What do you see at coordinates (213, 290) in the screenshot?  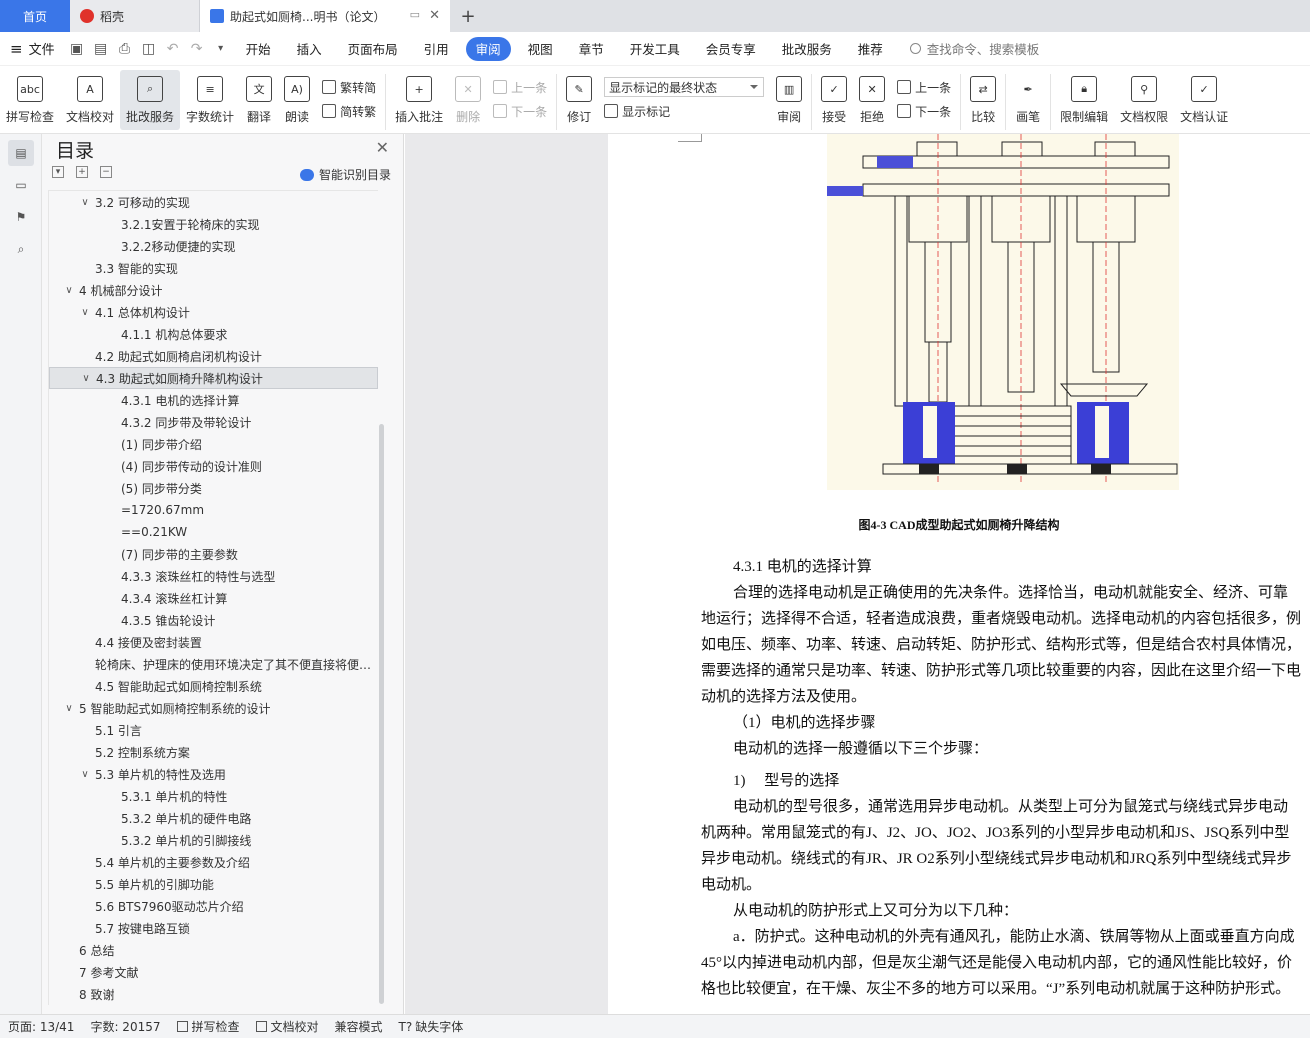 I see `toc-item: ∨ 4 机械部分设计` at bounding box center [213, 290].